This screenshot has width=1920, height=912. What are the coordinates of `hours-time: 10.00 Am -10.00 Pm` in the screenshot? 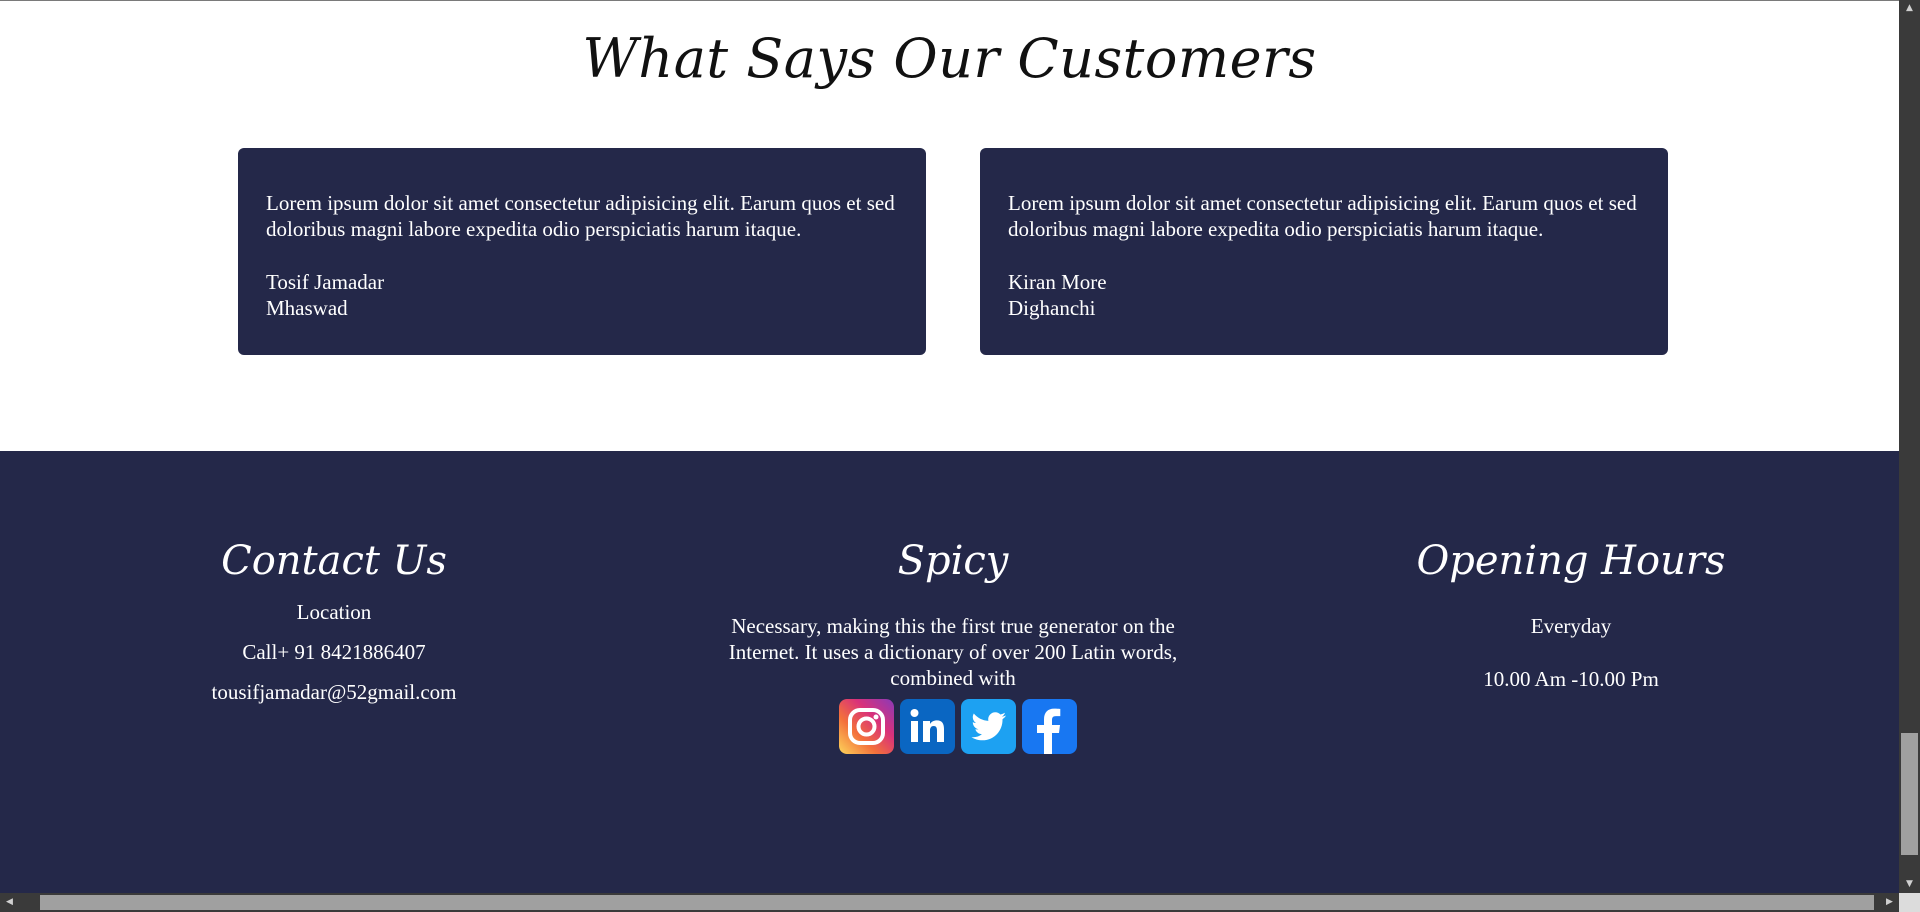 It's located at (1571, 679).